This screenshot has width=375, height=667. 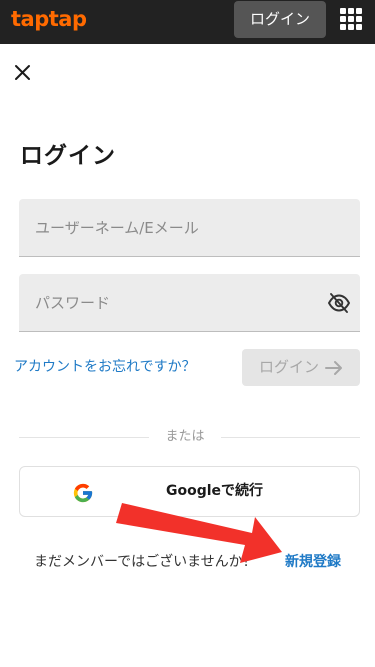 I want to click on header-login-button: ログイン, so click(x=280, y=19).